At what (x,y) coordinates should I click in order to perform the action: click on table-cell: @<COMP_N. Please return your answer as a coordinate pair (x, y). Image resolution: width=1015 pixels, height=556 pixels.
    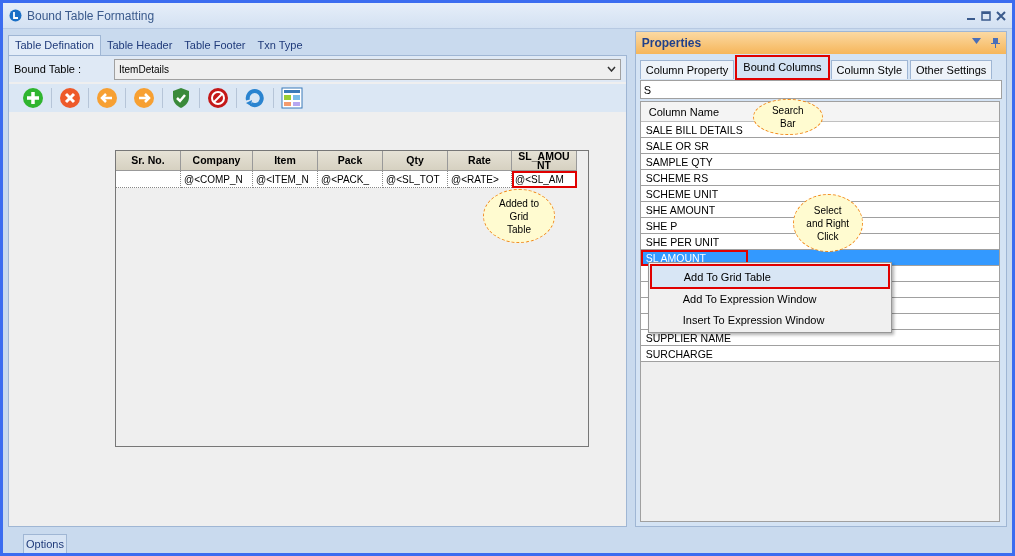
    Looking at the image, I should click on (217, 179).